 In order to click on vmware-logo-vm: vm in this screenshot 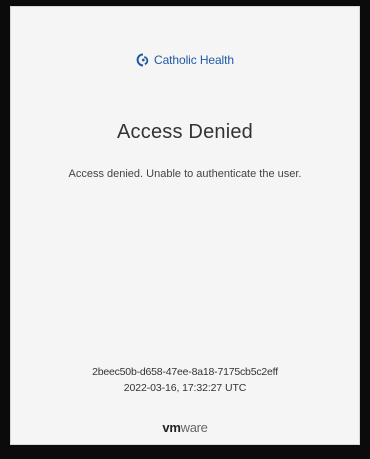, I will do `click(171, 427)`.